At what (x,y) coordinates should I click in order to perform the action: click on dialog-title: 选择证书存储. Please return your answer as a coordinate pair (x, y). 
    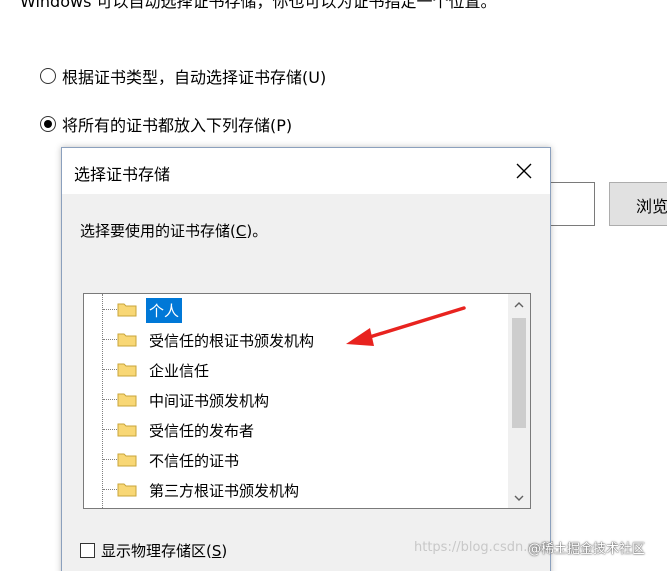
    Looking at the image, I should click on (122, 174).